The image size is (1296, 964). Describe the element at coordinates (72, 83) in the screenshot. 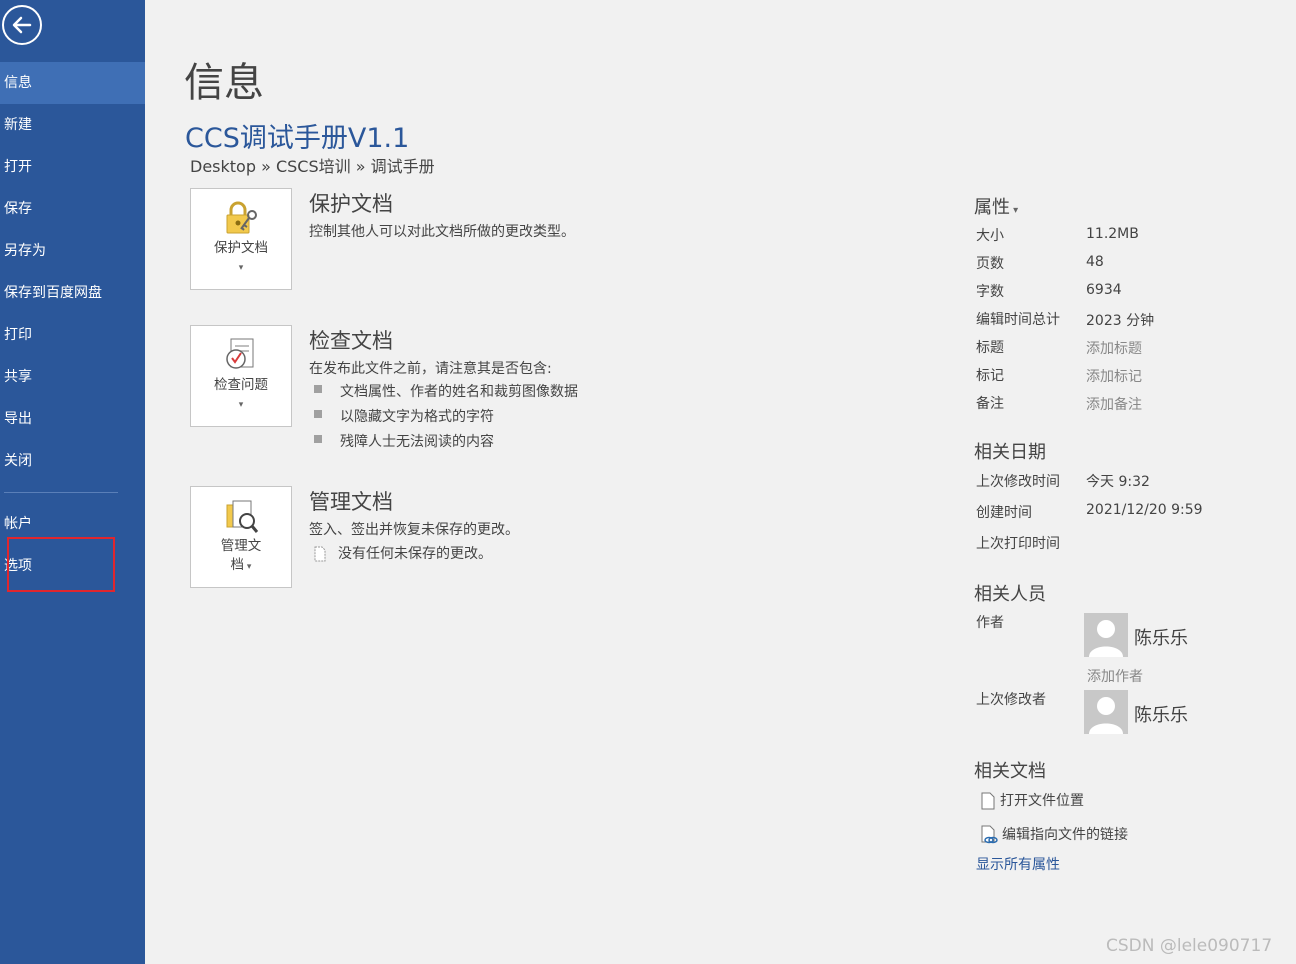

I see `nav-item-info: 信息` at that location.